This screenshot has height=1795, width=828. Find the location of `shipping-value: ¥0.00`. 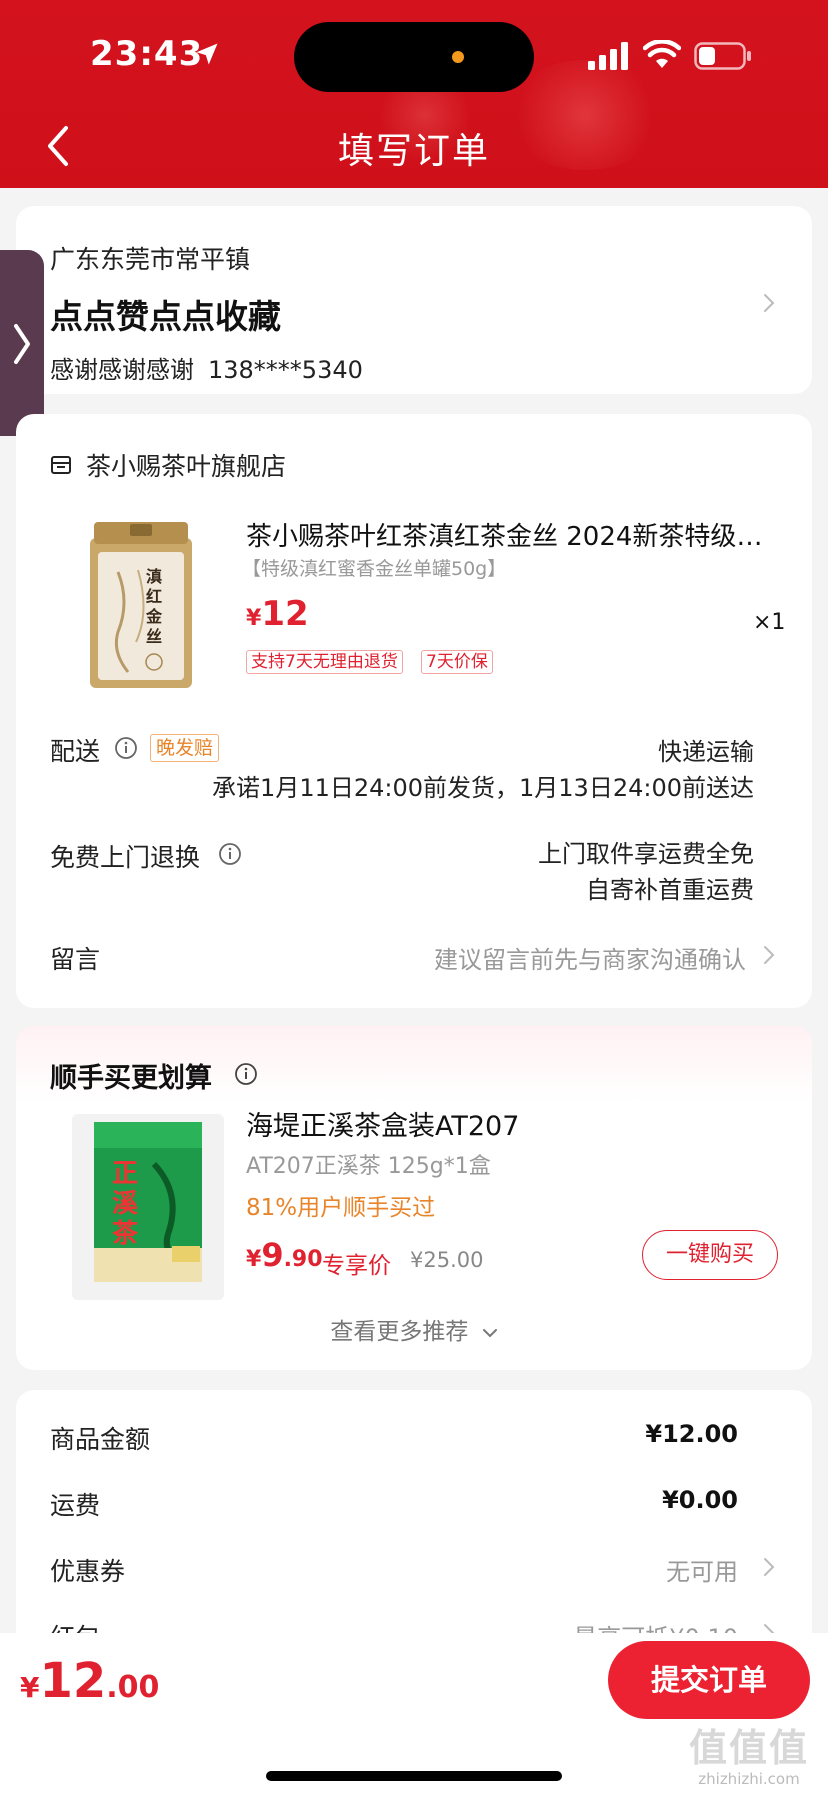

shipping-value: ¥0.00 is located at coordinates (700, 1500).